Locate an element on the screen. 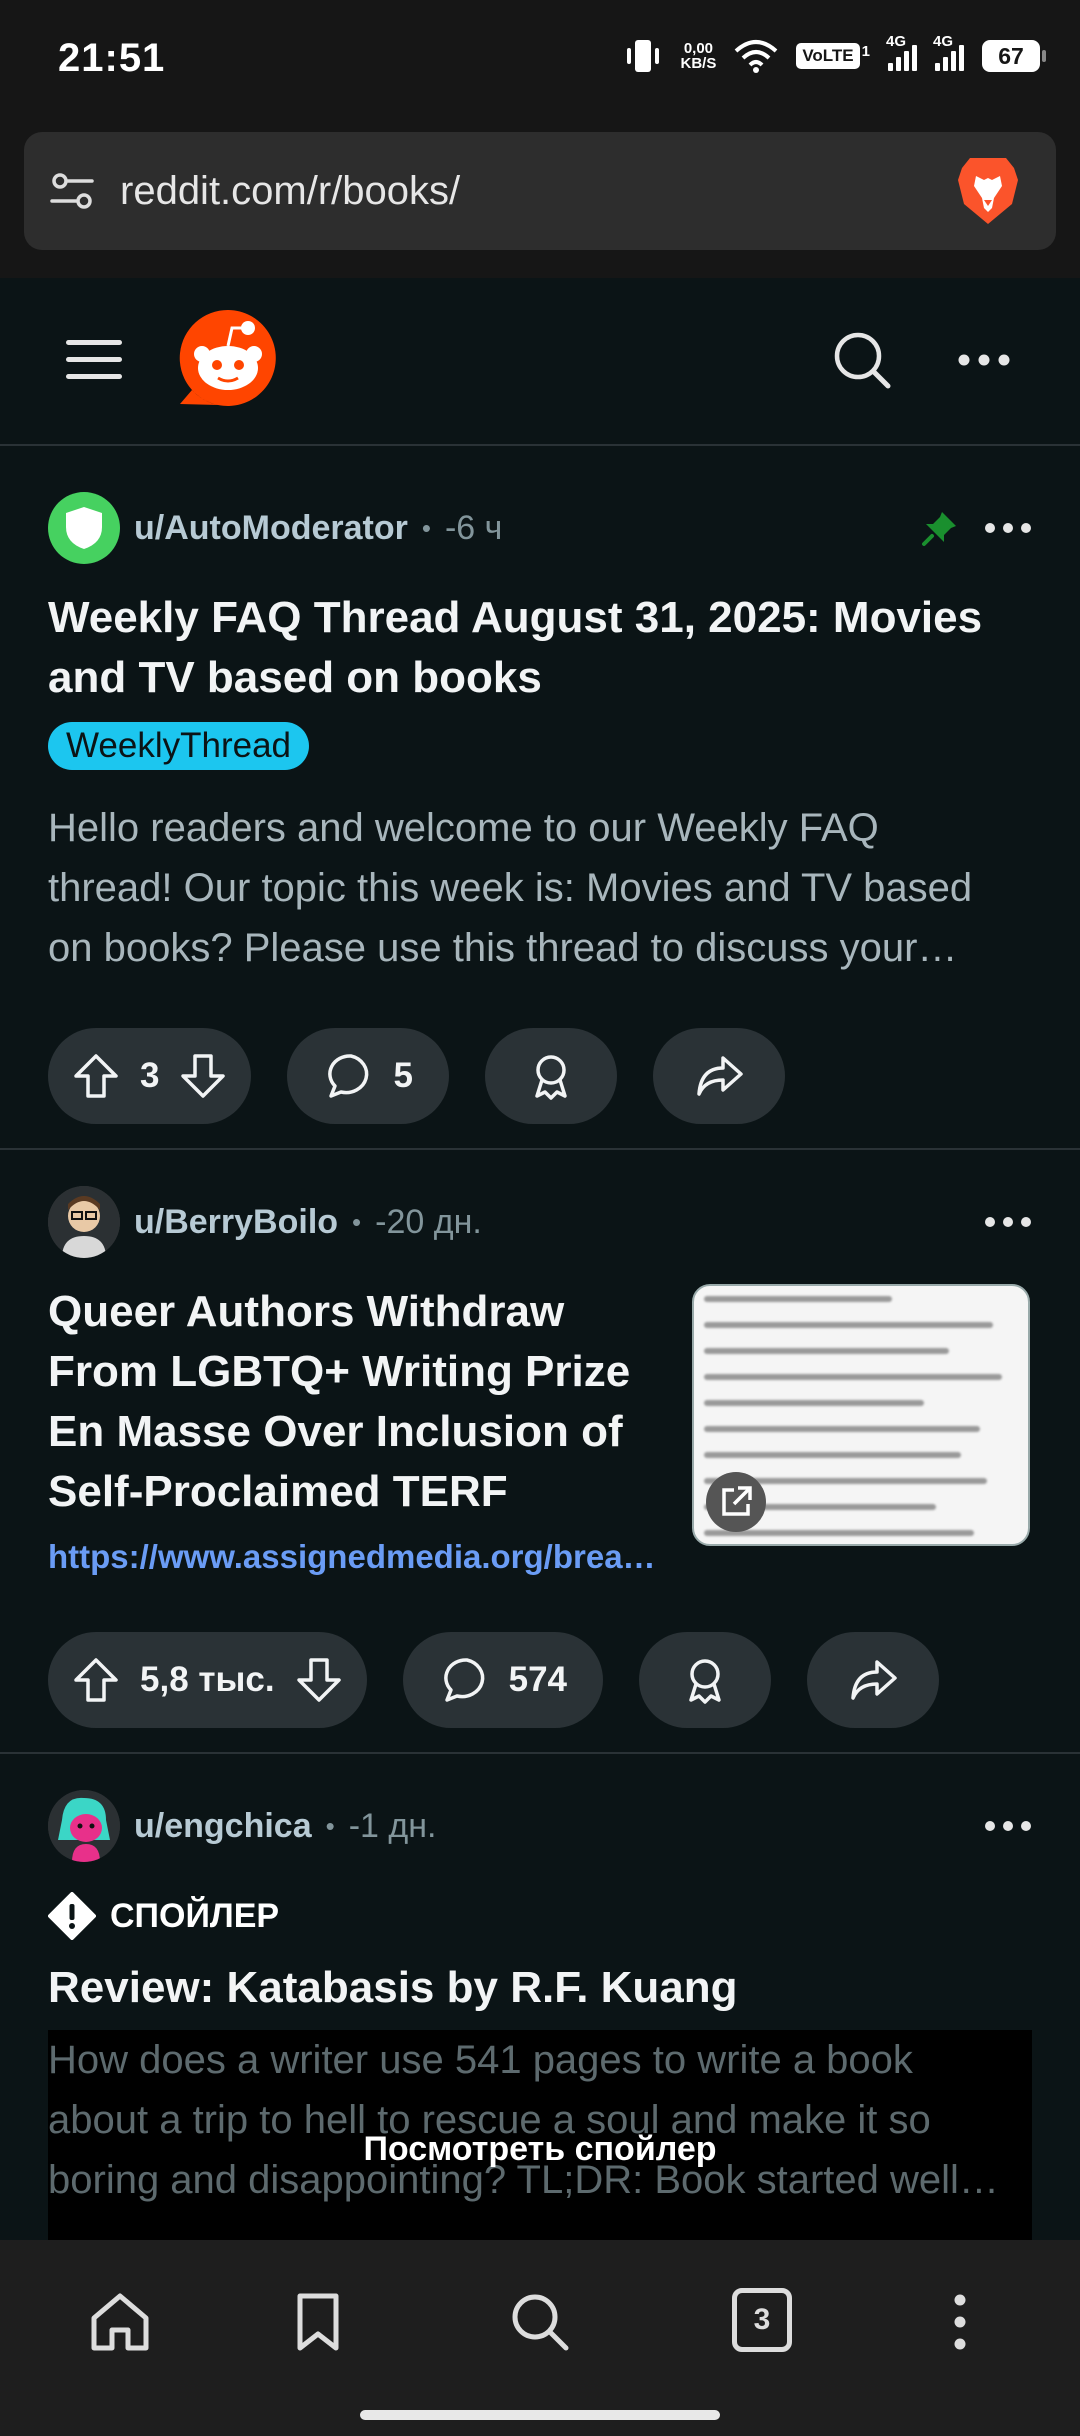 Image resolution: width=1080 pixels, height=2436 pixels. home-indicator is located at coordinates (540, 2415).